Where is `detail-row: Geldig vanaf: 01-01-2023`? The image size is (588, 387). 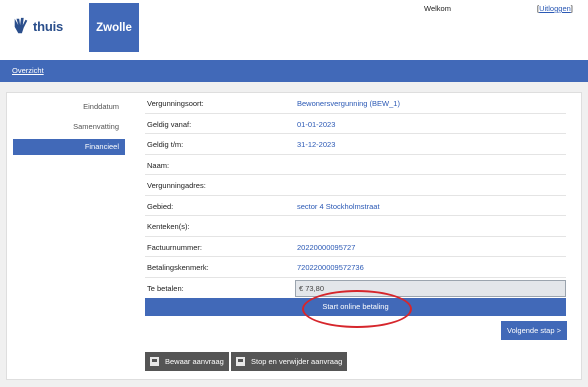 detail-row: Geldig vanaf: 01-01-2023 is located at coordinates (355, 124).